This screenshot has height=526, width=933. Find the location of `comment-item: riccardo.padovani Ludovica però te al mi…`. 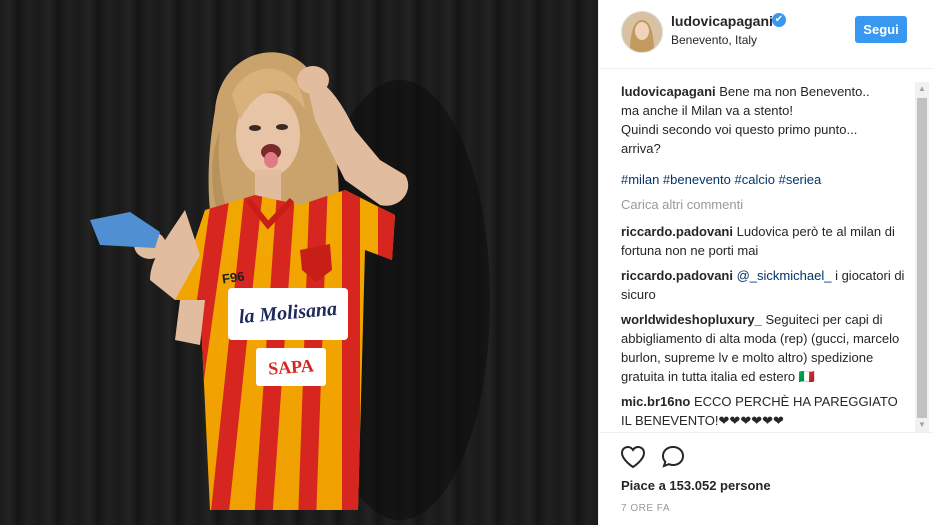

comment-item: riccardo.padovani Ludovica però te al mi… is located at coordinates (766, 241).